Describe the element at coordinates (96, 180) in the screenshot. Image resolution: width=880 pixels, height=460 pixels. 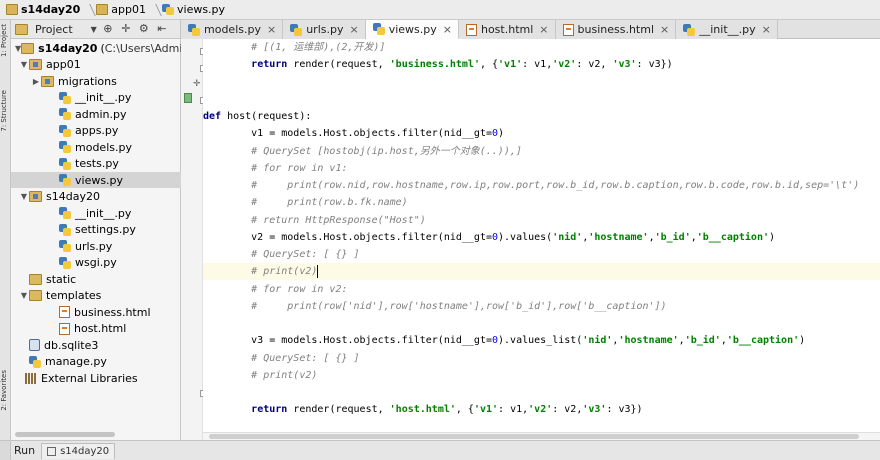
I see `tree-item: views.py` at that location.